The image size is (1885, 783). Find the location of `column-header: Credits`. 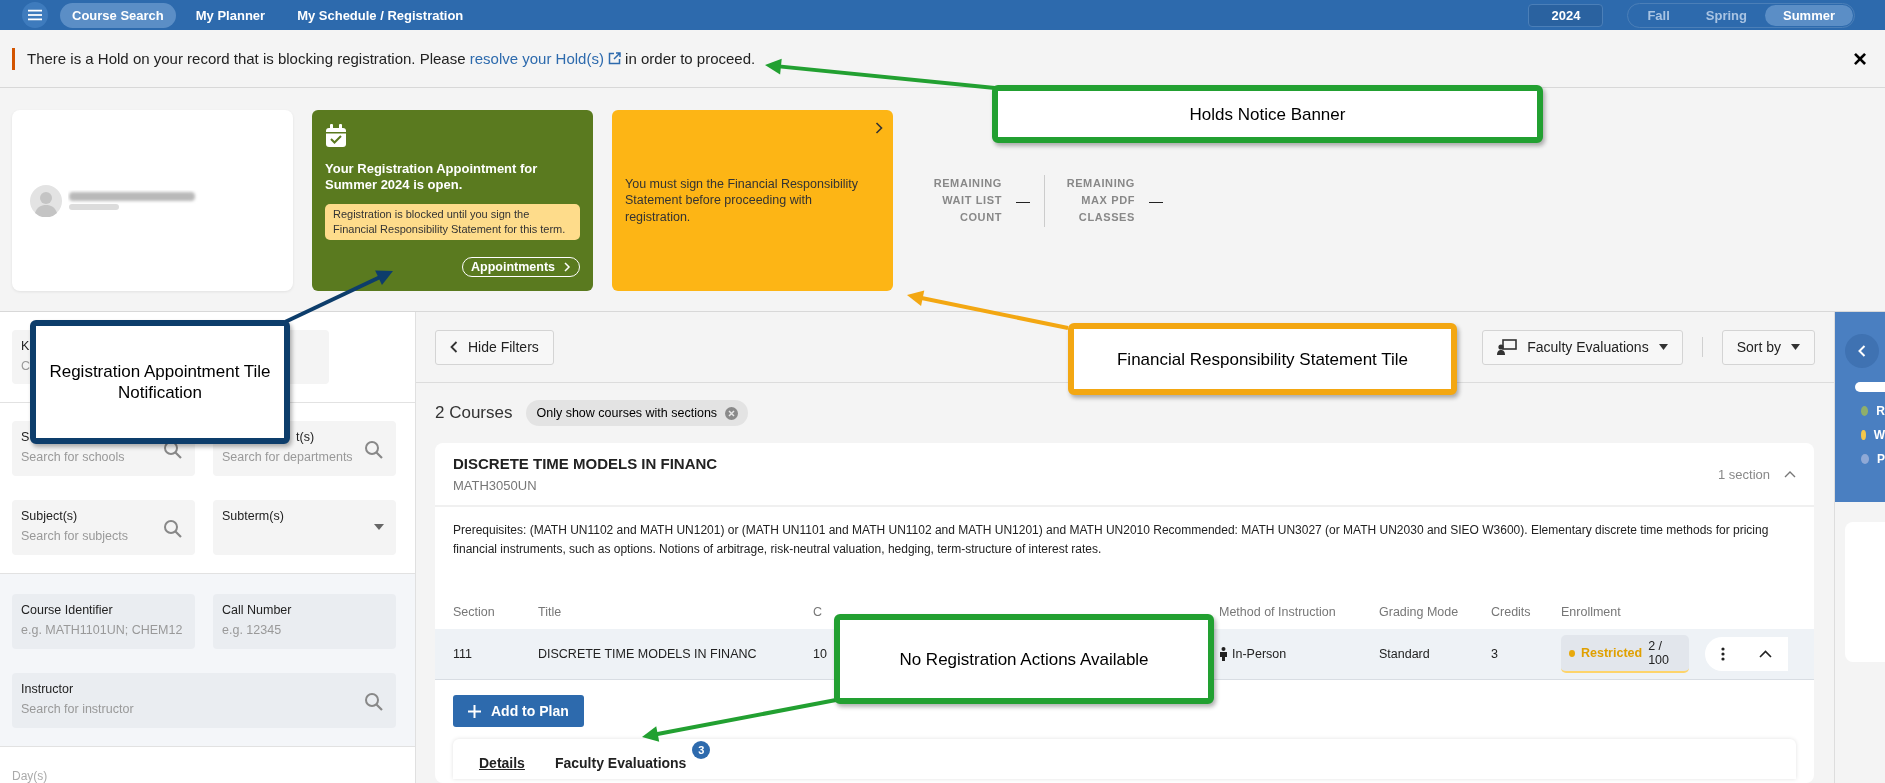

column-header: Credits is located at coordinates (1511, 612).